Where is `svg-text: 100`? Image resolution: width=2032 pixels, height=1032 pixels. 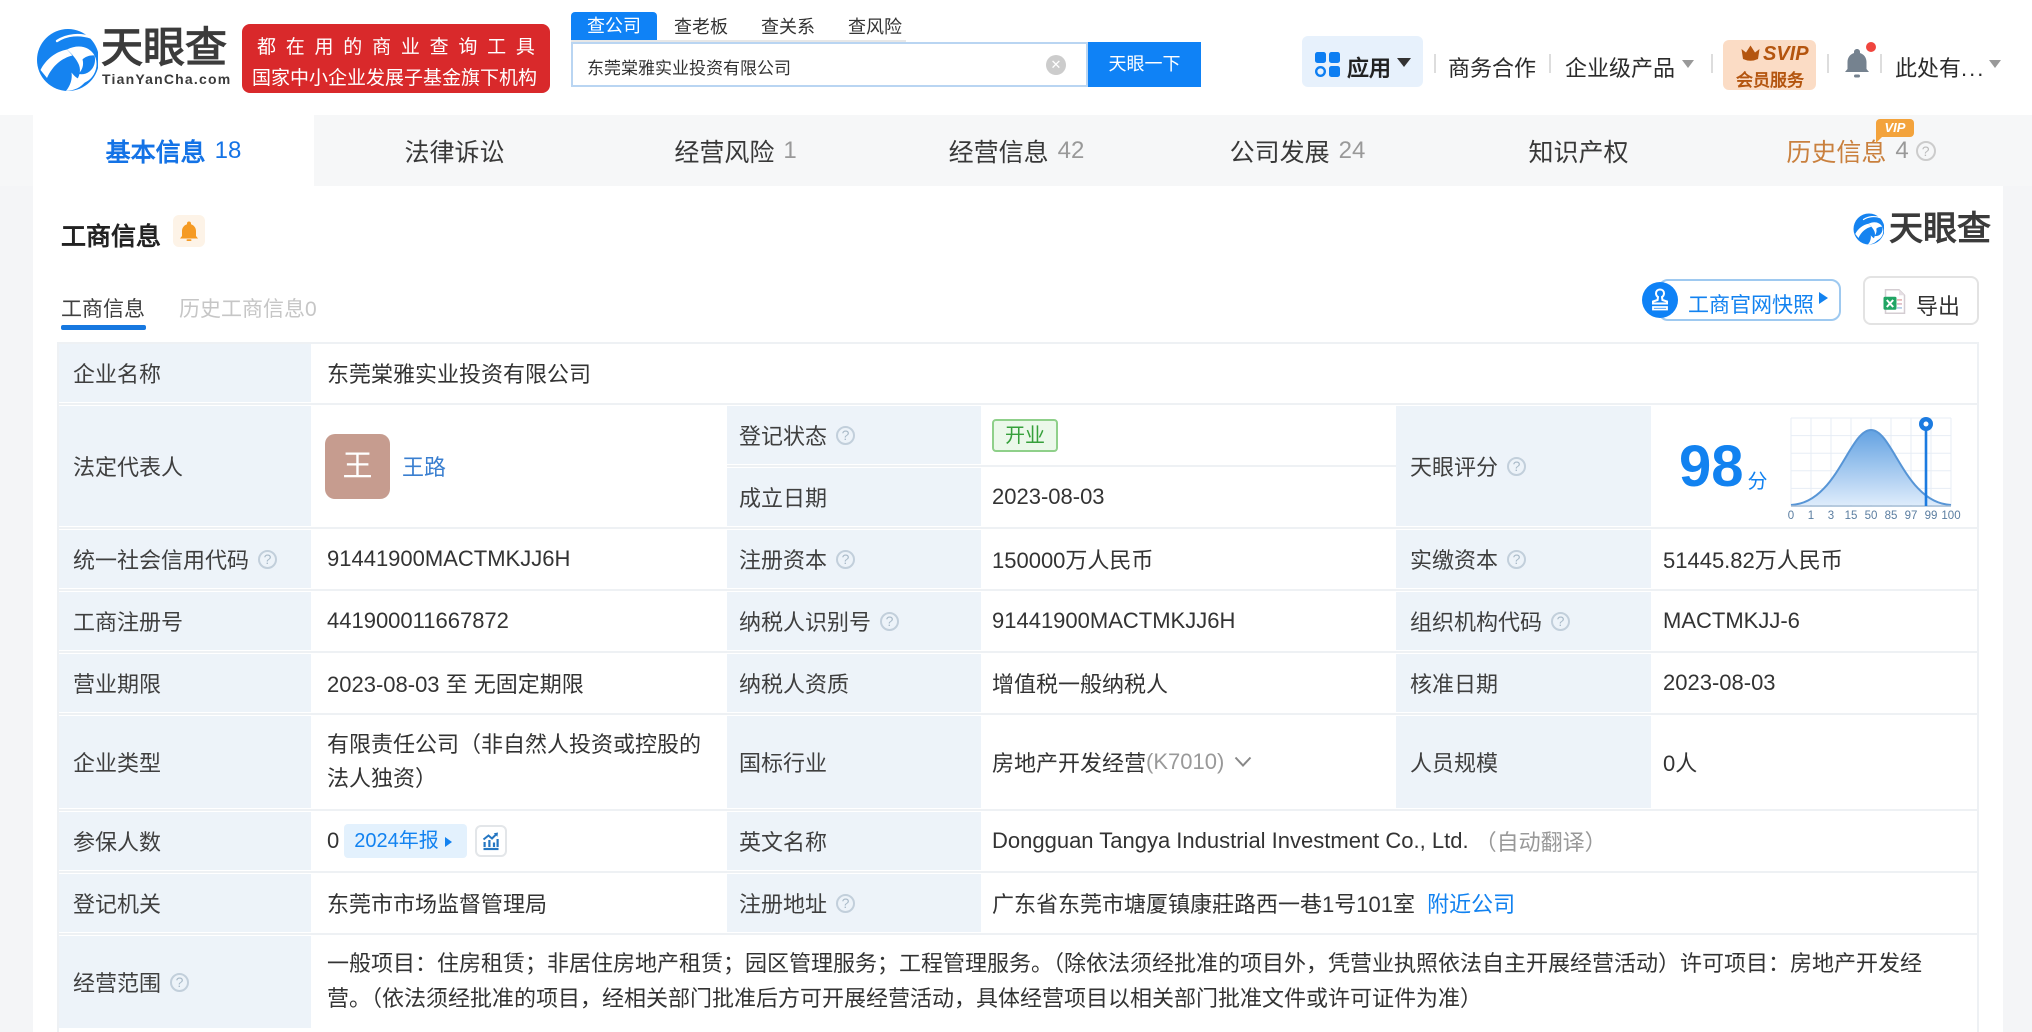 svg-text: 100 is located at coordinates (1950, 516).